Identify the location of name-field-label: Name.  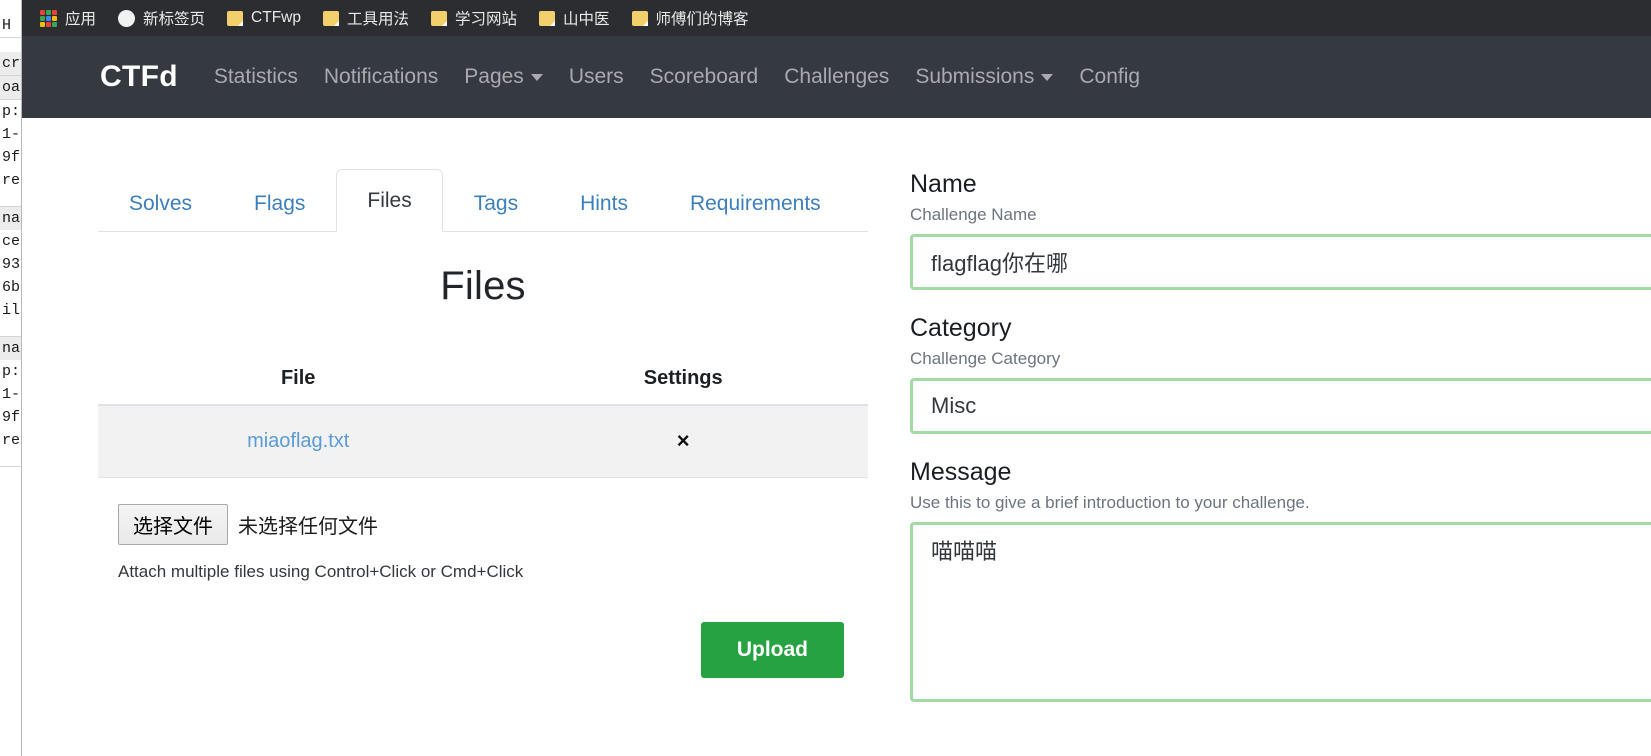
(943, 184).